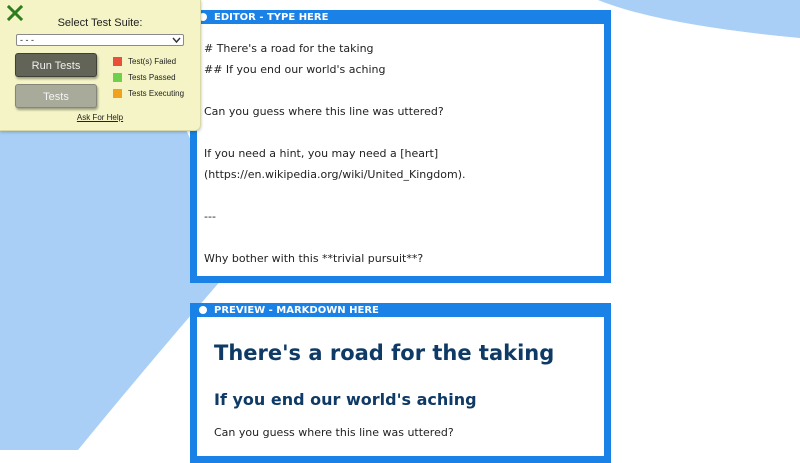  I want to click on test-suite-select-value: - - -, so click(27, 40).